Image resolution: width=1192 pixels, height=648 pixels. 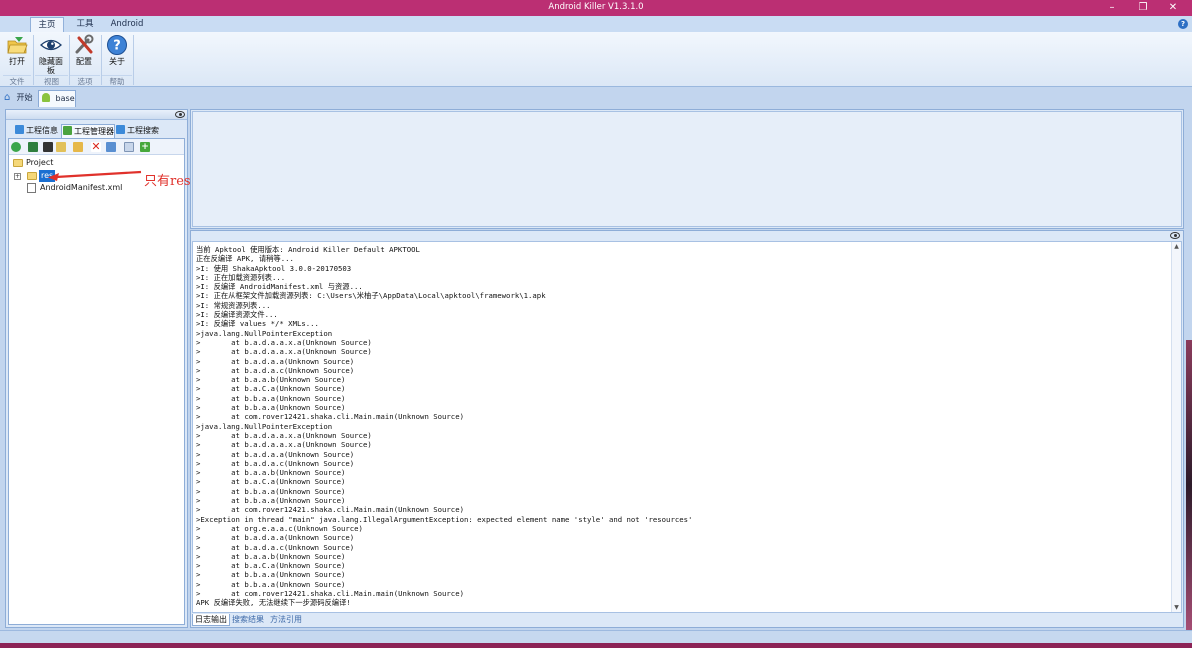 I want to click on ribbon-tab-home: 主页, so click(x=47, y=24).